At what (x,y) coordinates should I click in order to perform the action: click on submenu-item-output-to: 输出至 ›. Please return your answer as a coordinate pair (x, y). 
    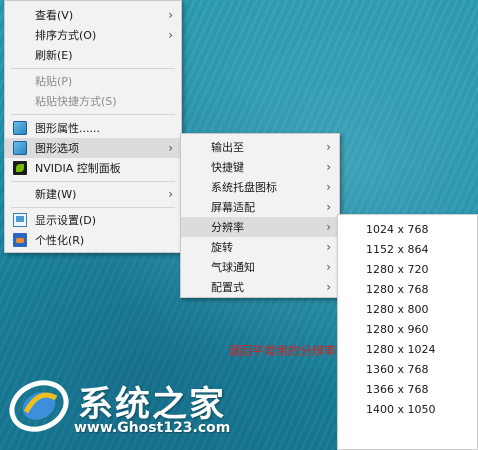
    Looking at the image, I should click on (260, 147).